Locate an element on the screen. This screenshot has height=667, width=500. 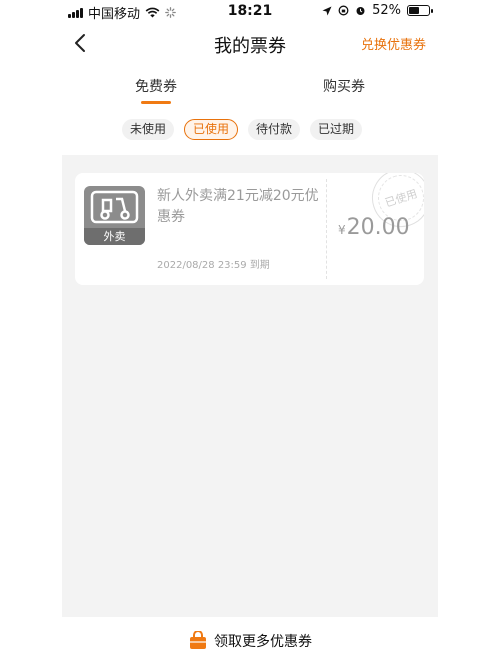
filter-unused: 未使用 is located at coordinates (148, 129).